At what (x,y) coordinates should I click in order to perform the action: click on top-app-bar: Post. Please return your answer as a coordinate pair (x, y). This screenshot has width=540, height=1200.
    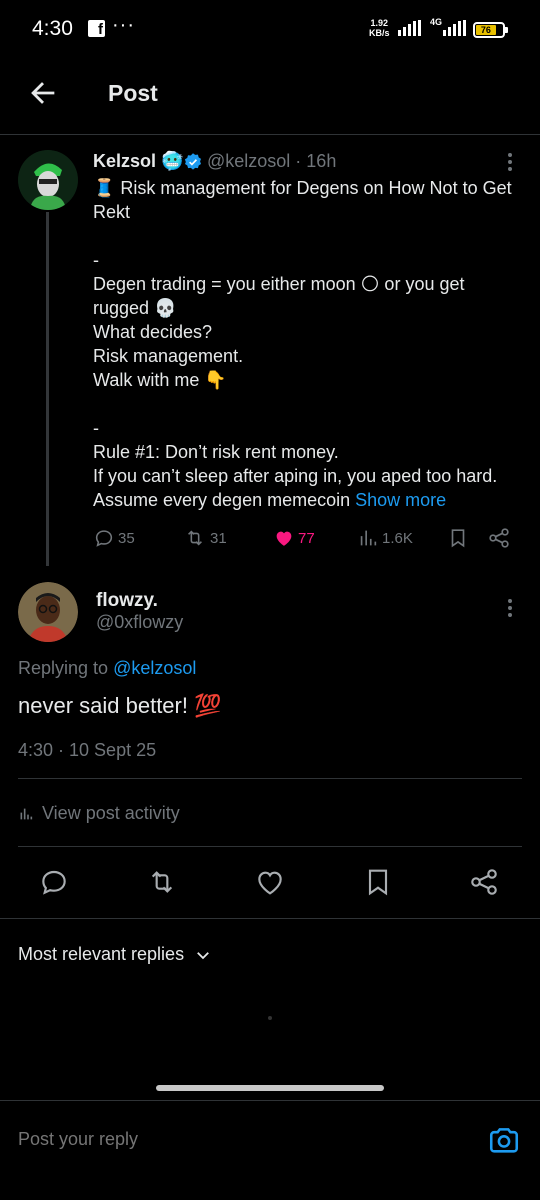
    Looking at the image, I should click on (270, 97).